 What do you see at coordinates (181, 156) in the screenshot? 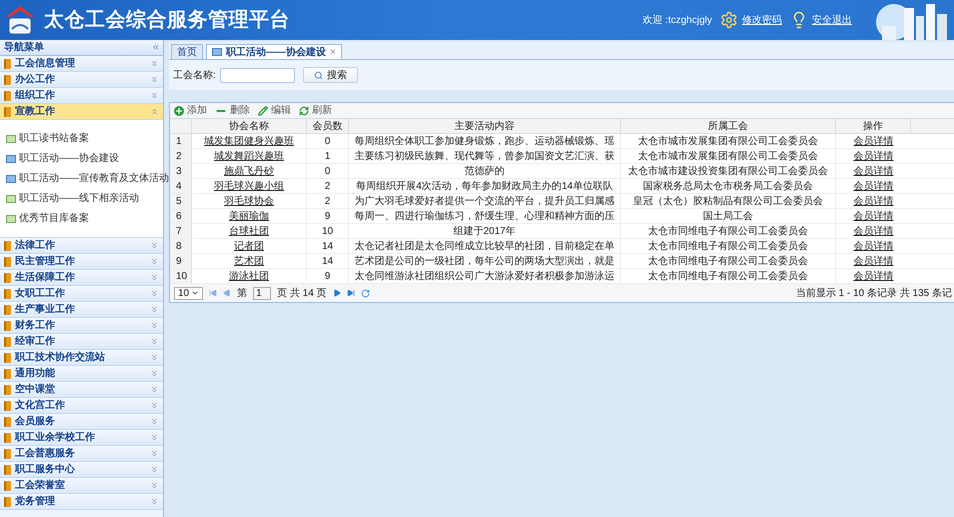
I see `row-number: 2` at bounding box center [181, 156].